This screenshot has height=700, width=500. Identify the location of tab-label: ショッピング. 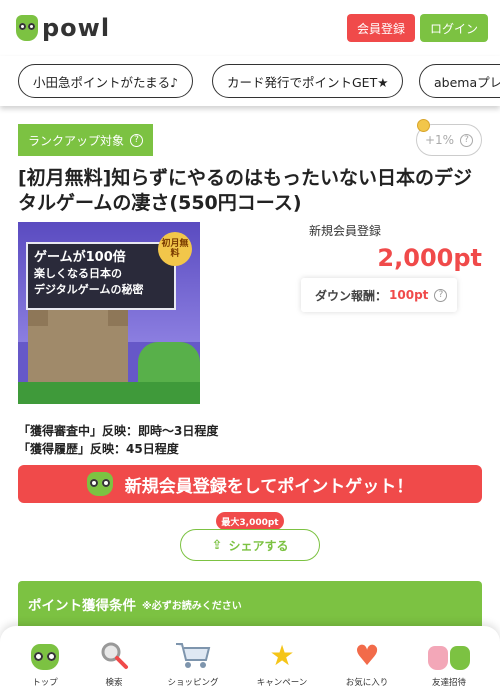
(193, 683).